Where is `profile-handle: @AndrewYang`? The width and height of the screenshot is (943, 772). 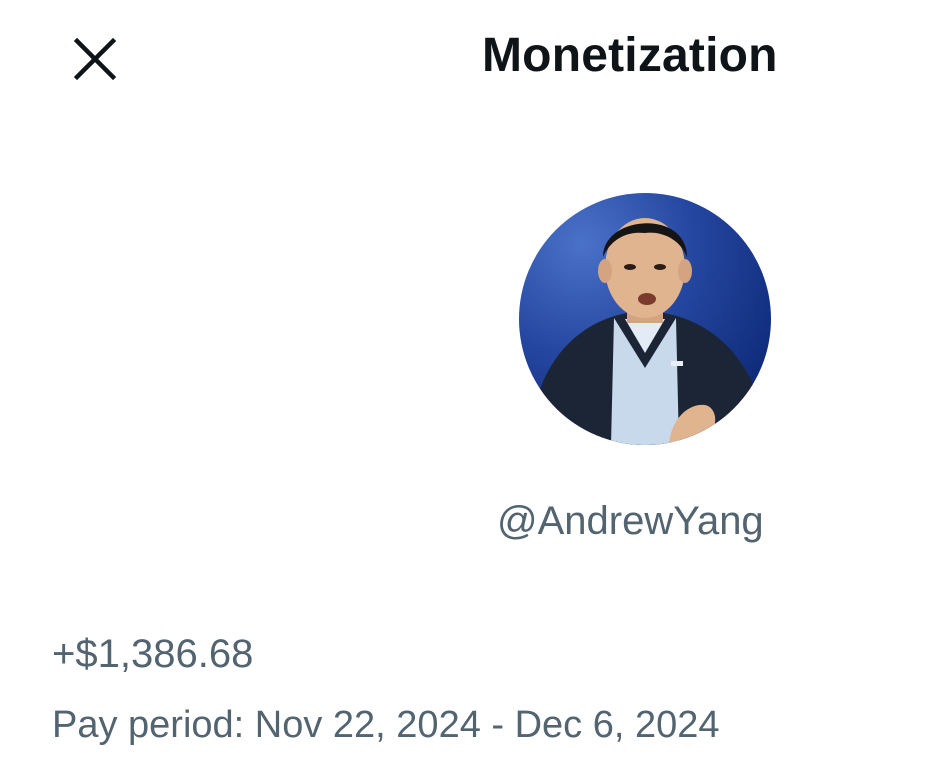
profile-handle: @AndrewYang is located at coordinates (630, 521).